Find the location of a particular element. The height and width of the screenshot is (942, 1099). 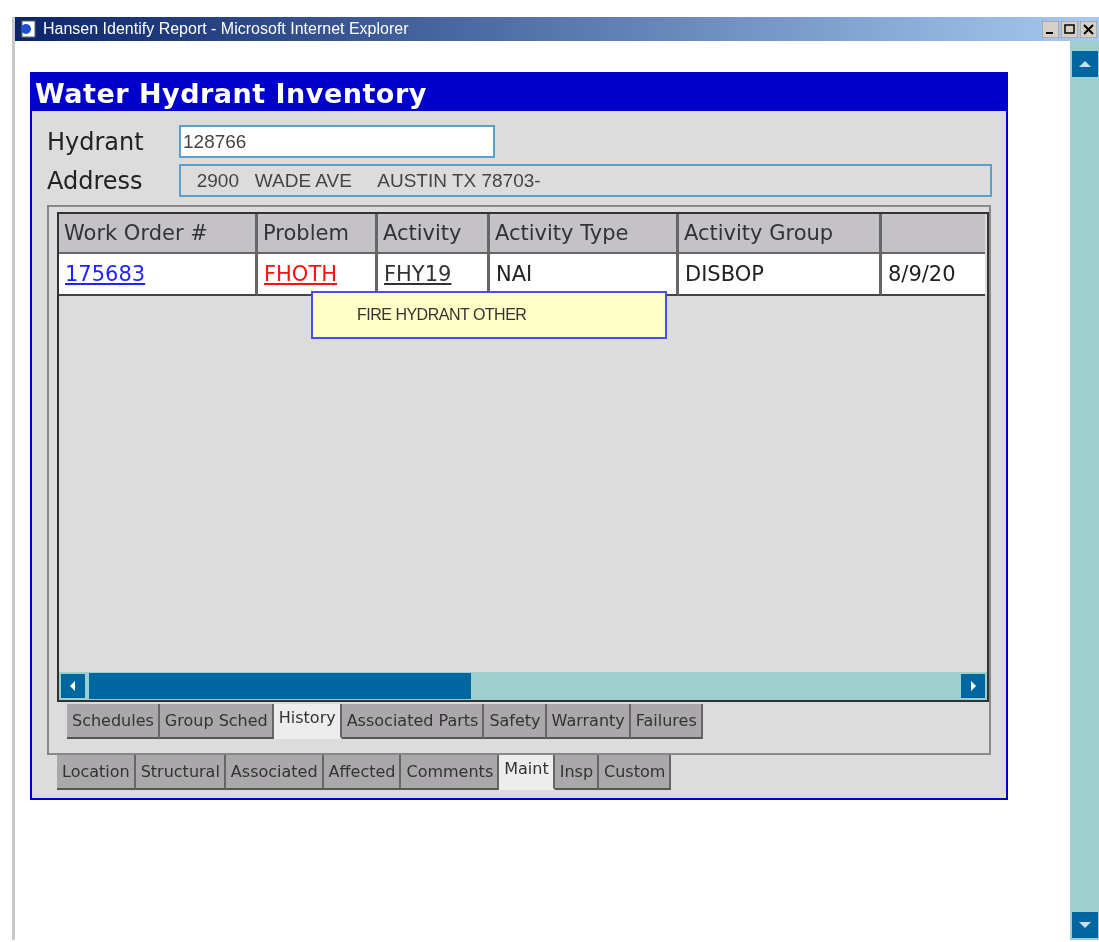

window-title: Hansen Identify Report - Microsoft Internet Explorer is located at coordinates (226, 29).